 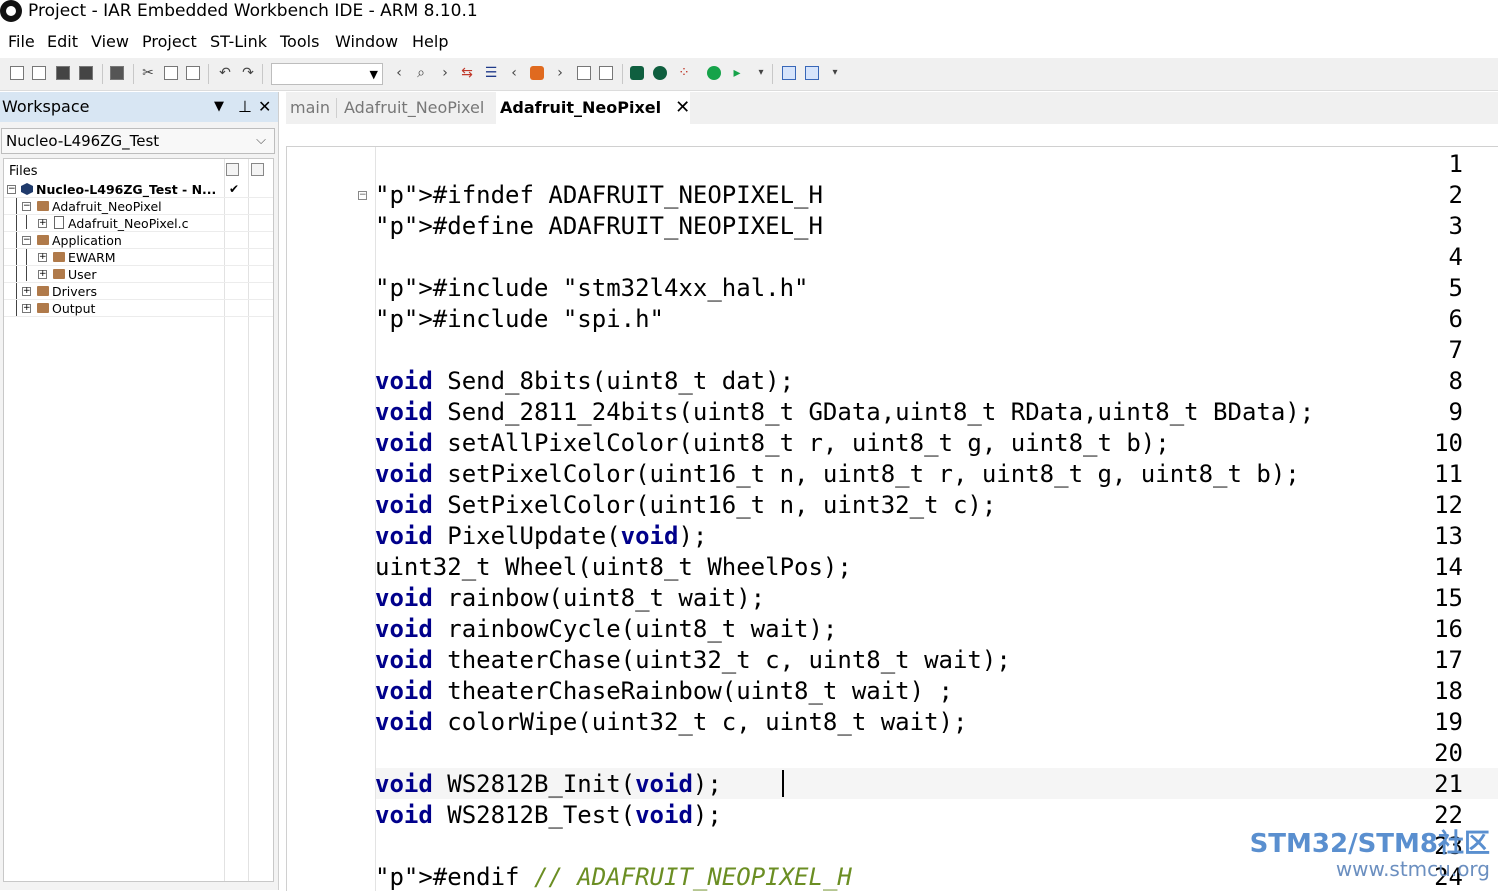 I want to click on dropdown-icon: ▼, so click(x=219, y=107).